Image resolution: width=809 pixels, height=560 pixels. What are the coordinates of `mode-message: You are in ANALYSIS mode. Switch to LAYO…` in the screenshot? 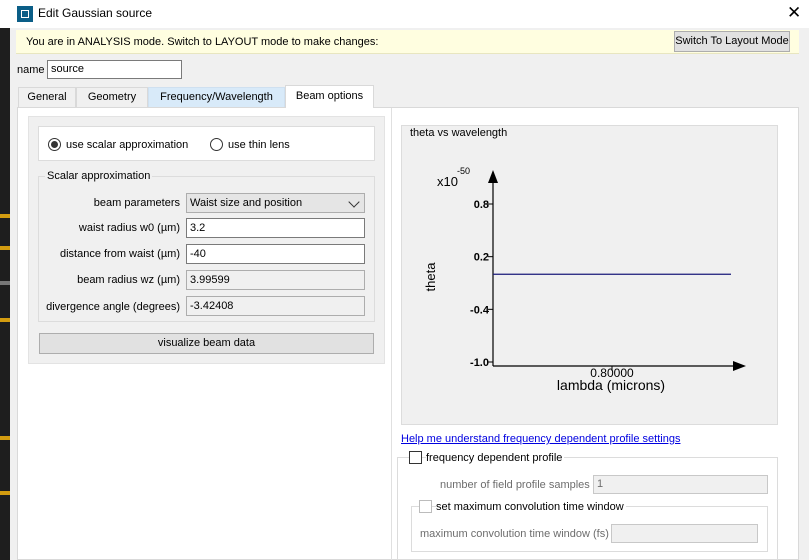 It's located at (202, 42).